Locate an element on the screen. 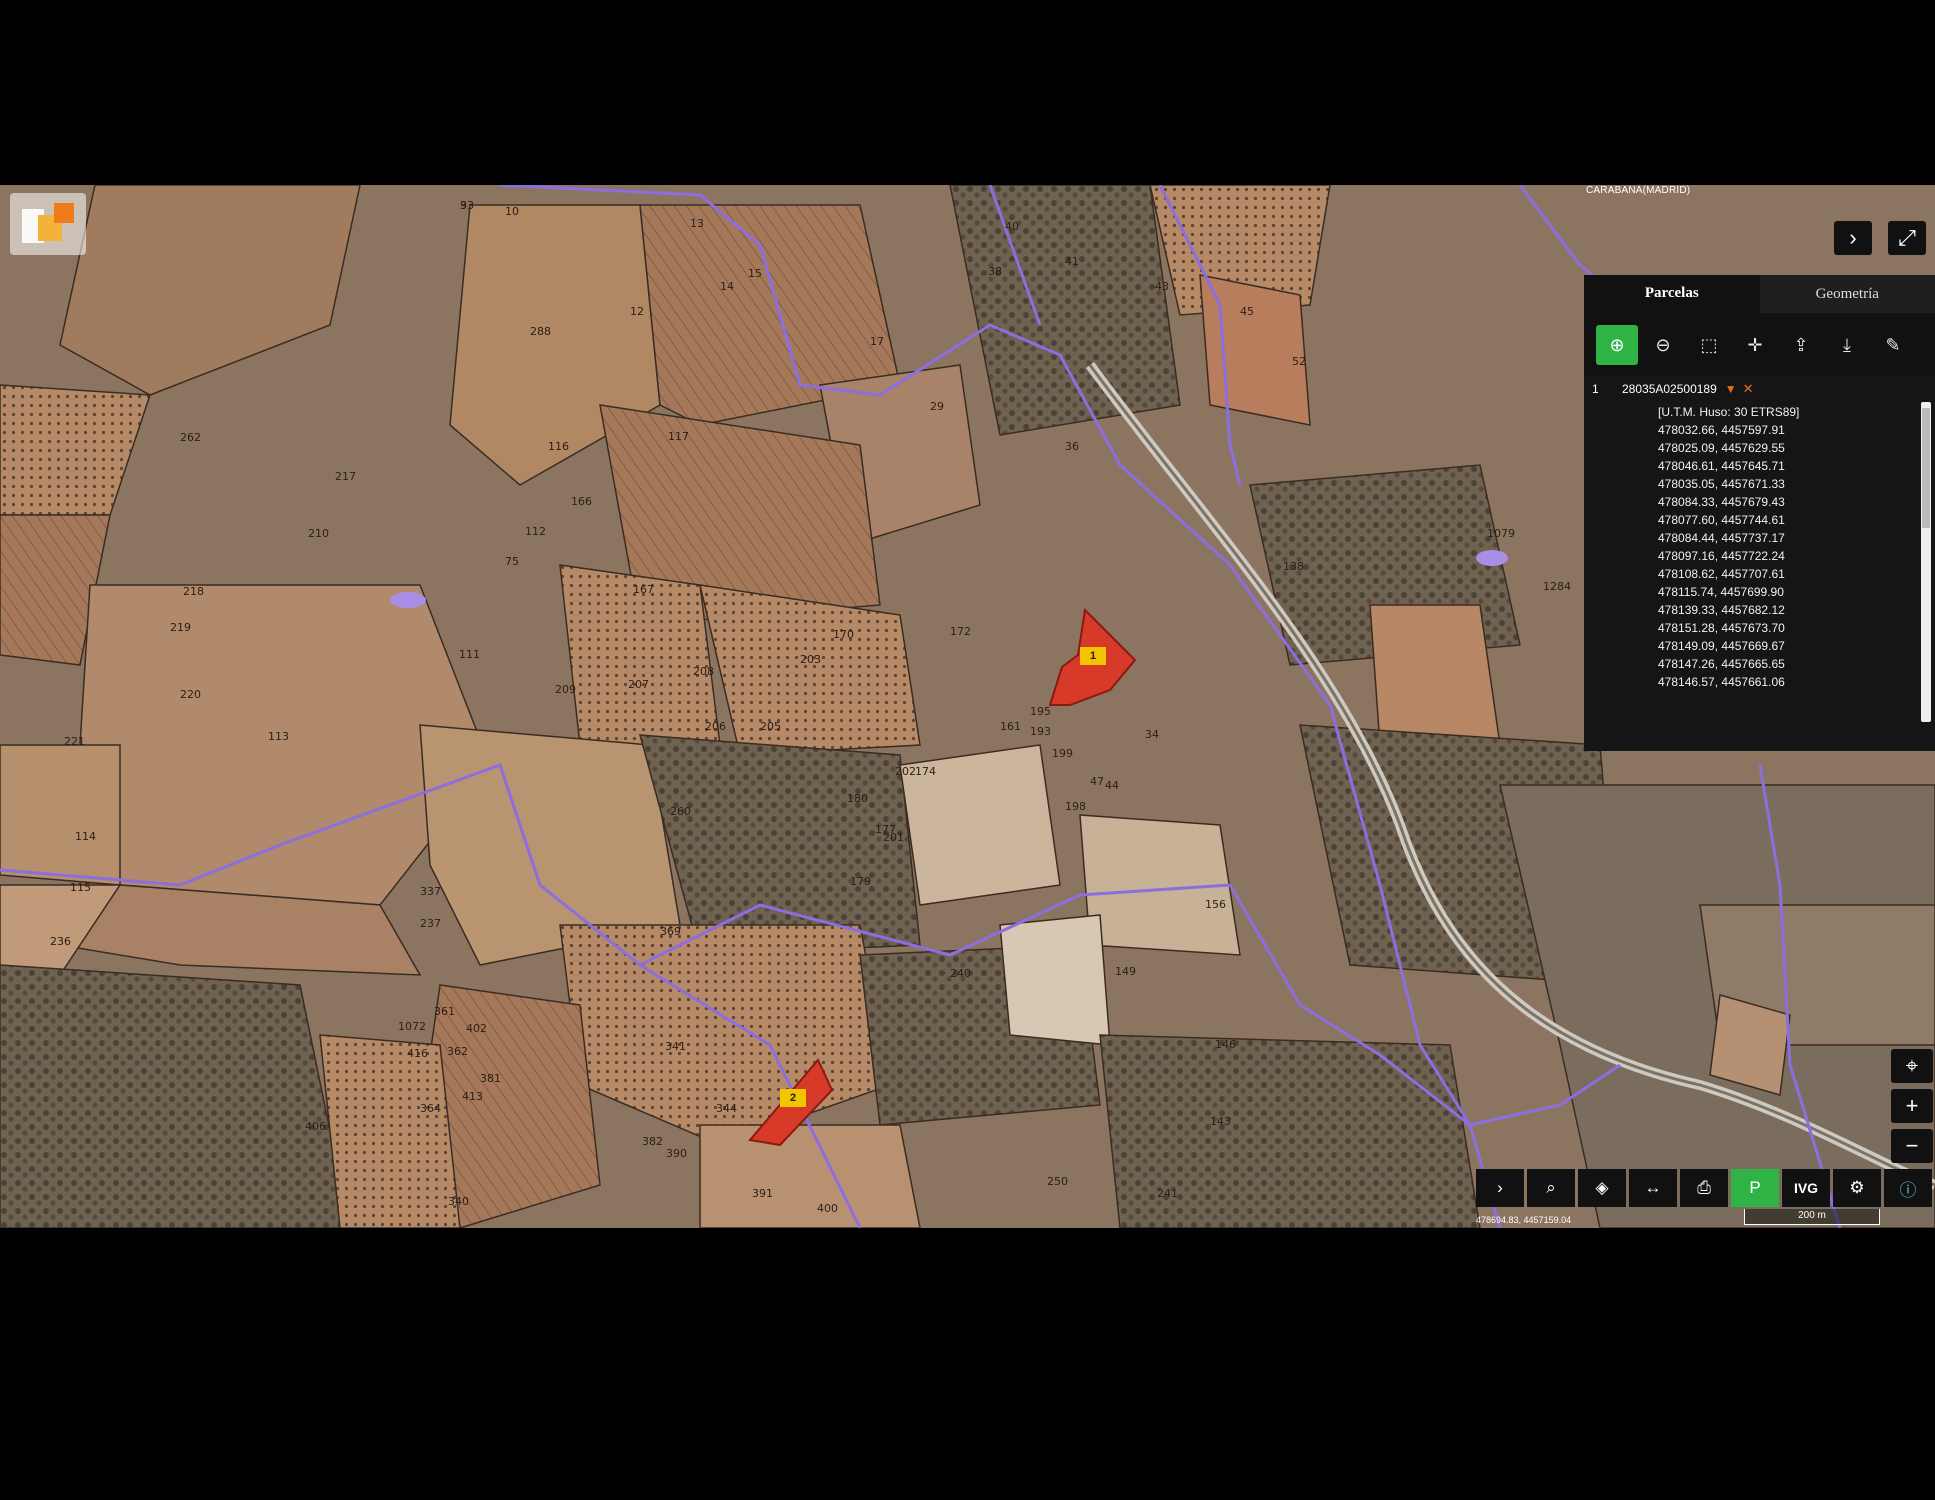 The height and width of the screenshot is (1500, 1935). parcel-number-label: 400 is located at coordinates (827, 1208).